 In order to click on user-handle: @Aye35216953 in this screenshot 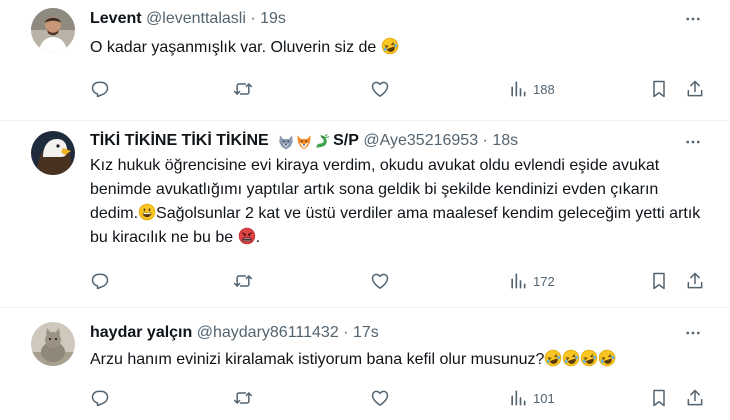, I will do `click(420, 140)`.